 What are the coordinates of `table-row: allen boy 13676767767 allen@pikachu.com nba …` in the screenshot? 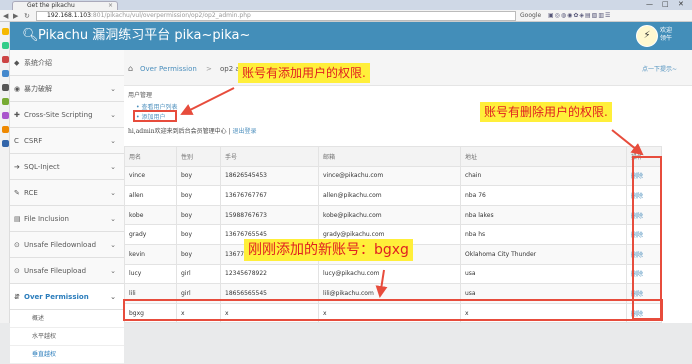 It's located at (393, 195).